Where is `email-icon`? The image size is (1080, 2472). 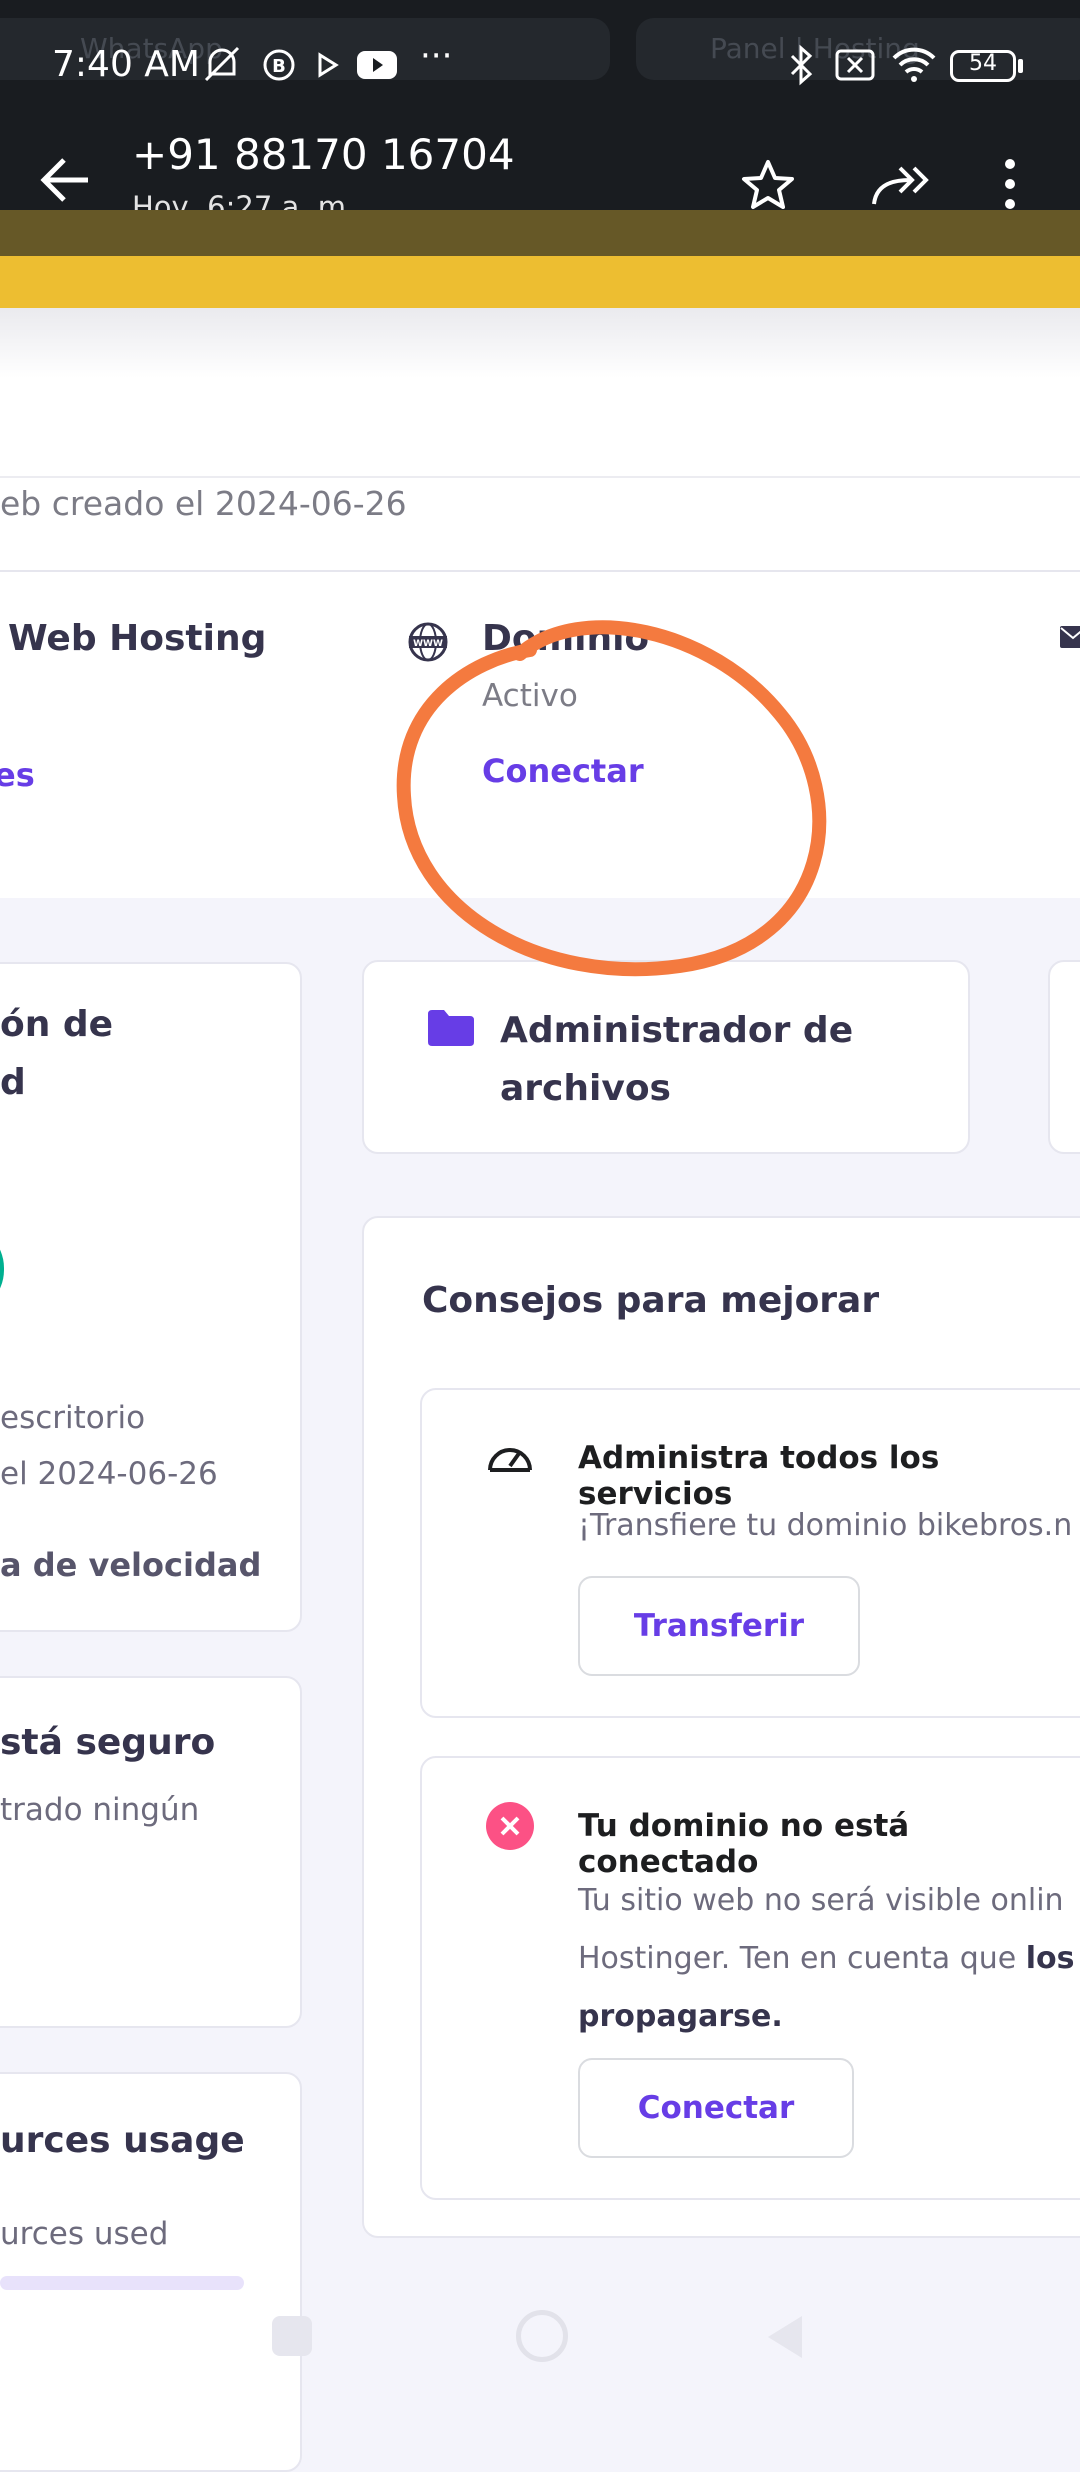 email-icon is located at coordinates (1070, 637).